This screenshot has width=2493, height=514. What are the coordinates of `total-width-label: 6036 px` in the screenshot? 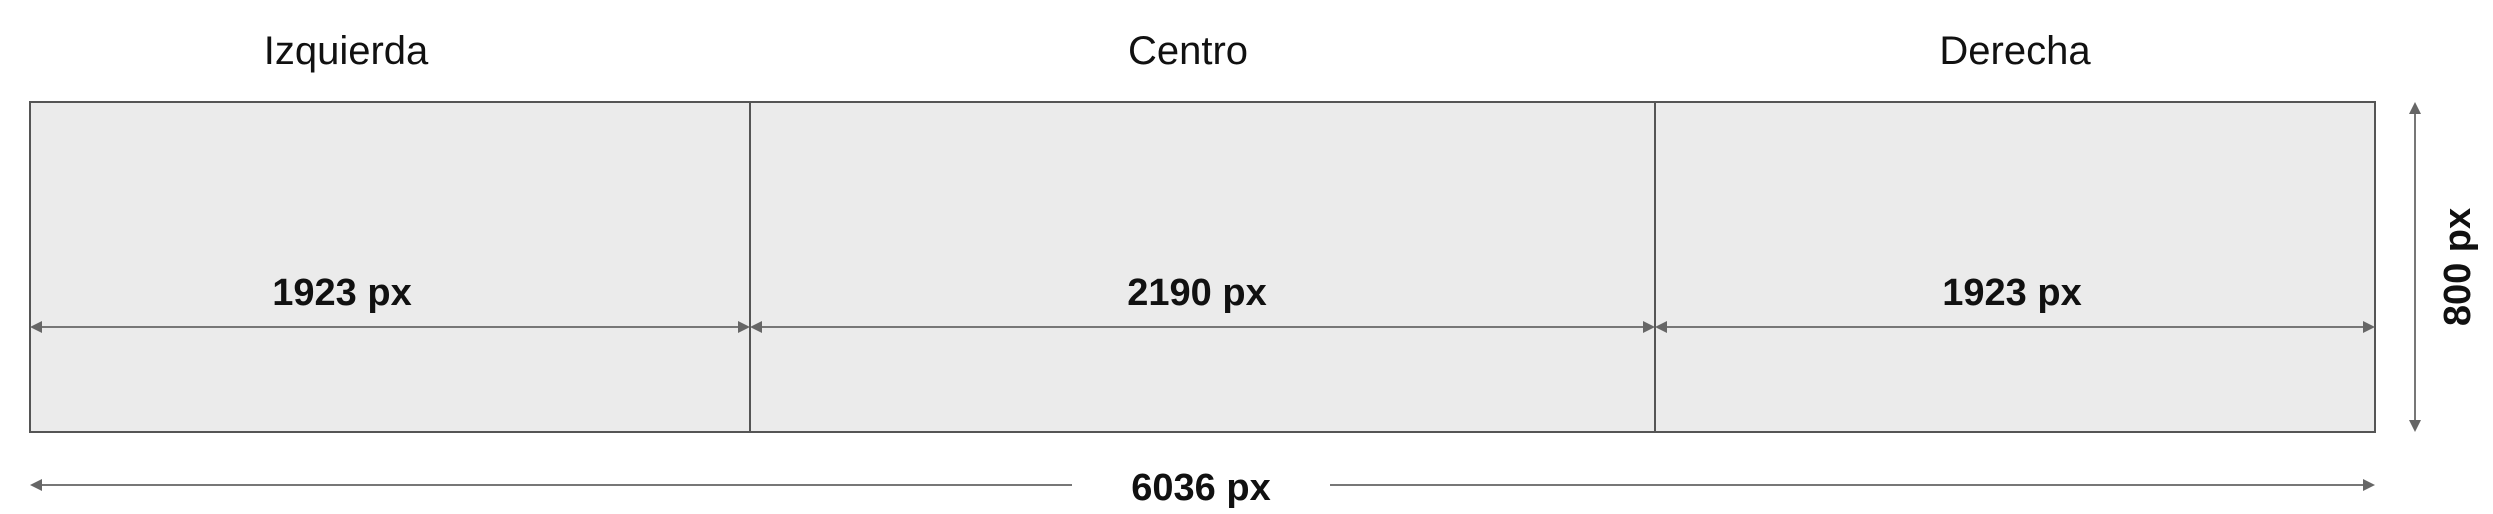 It's located at (1200, 488).